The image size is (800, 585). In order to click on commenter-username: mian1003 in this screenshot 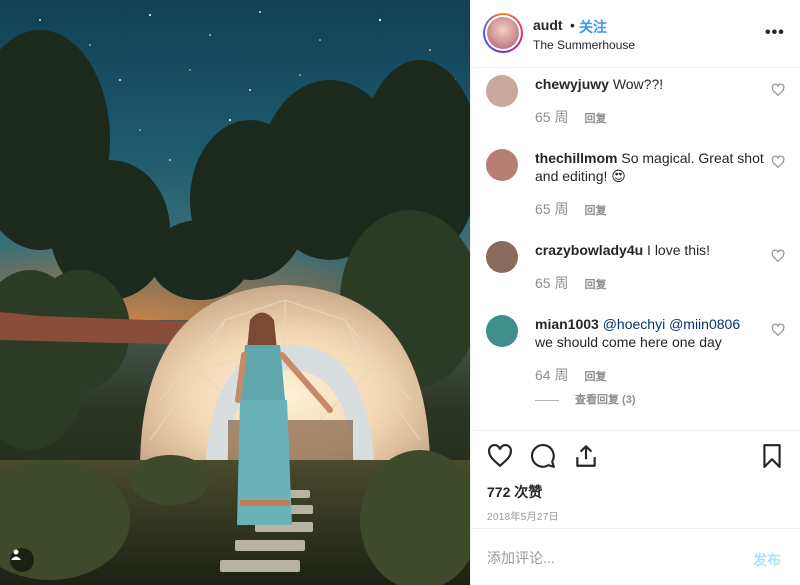, I will do `click(567, 324)`.